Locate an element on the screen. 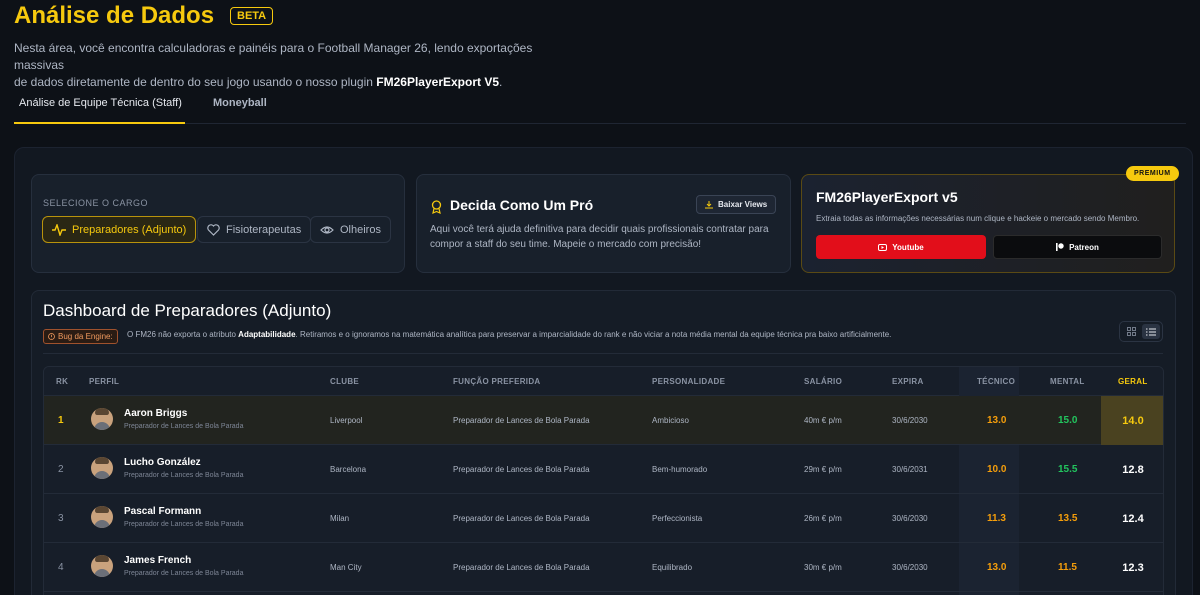 This screenshot has height=595, width=1200. grid-view-button is located at coordinates (1131, 331).